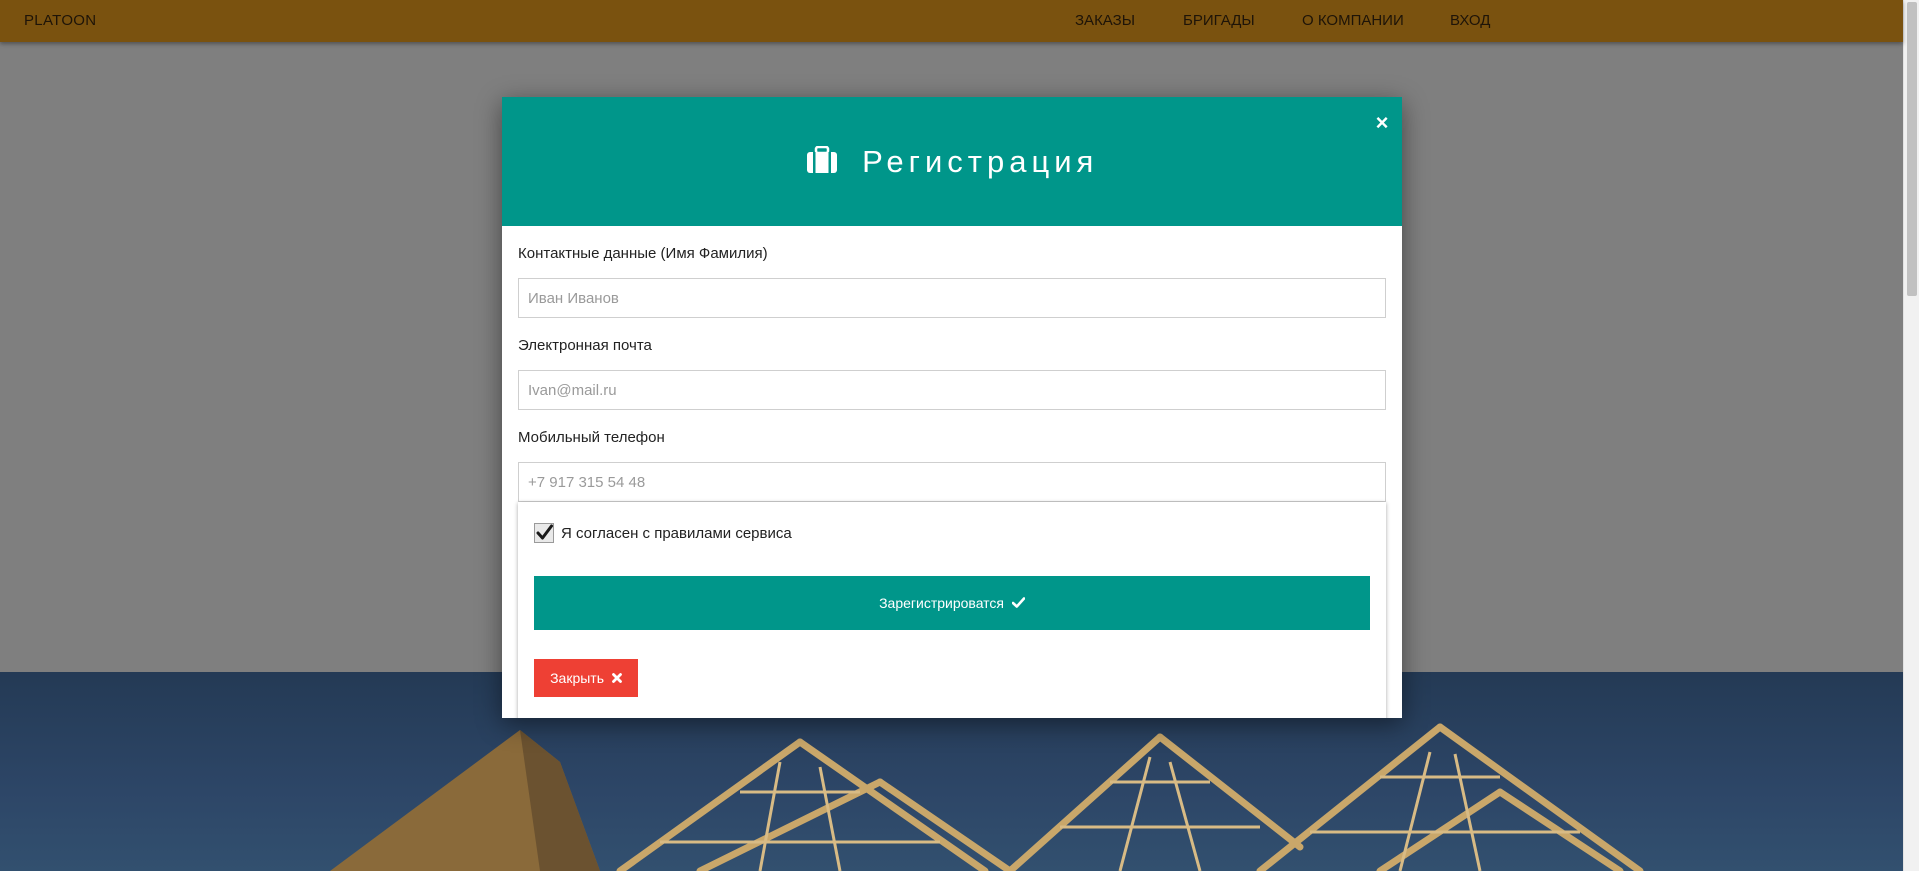 Image resolution: width=1919 pixels, height=871 pixels. I want to click on brand-logo-text: PLATOON, so click(60, 20).